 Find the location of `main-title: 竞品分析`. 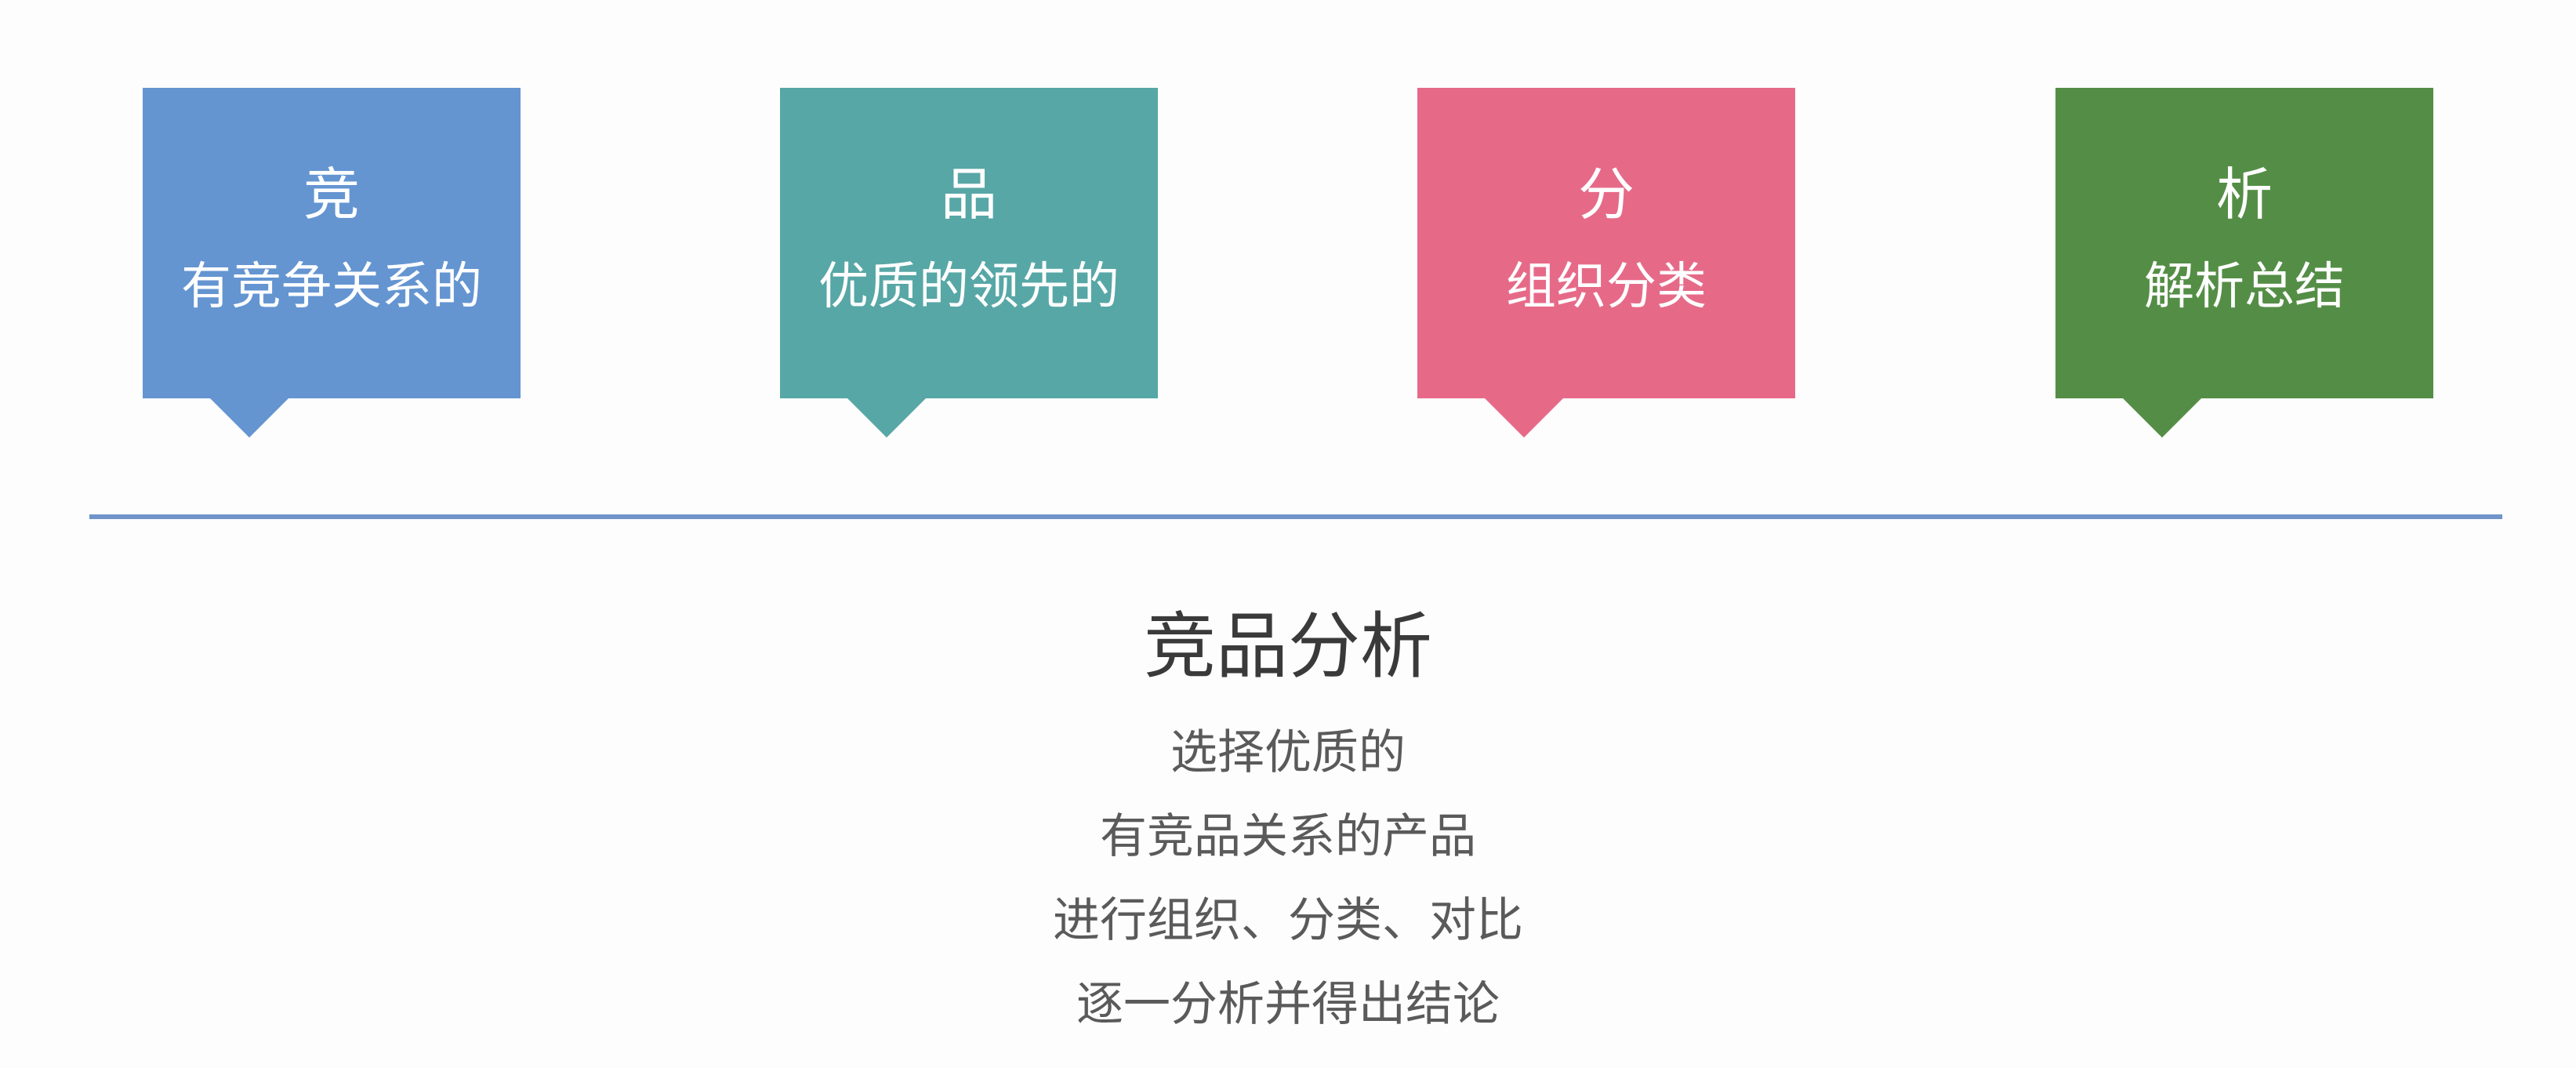

main-title: 竞品分析 is located at coordinates (1288, 646).